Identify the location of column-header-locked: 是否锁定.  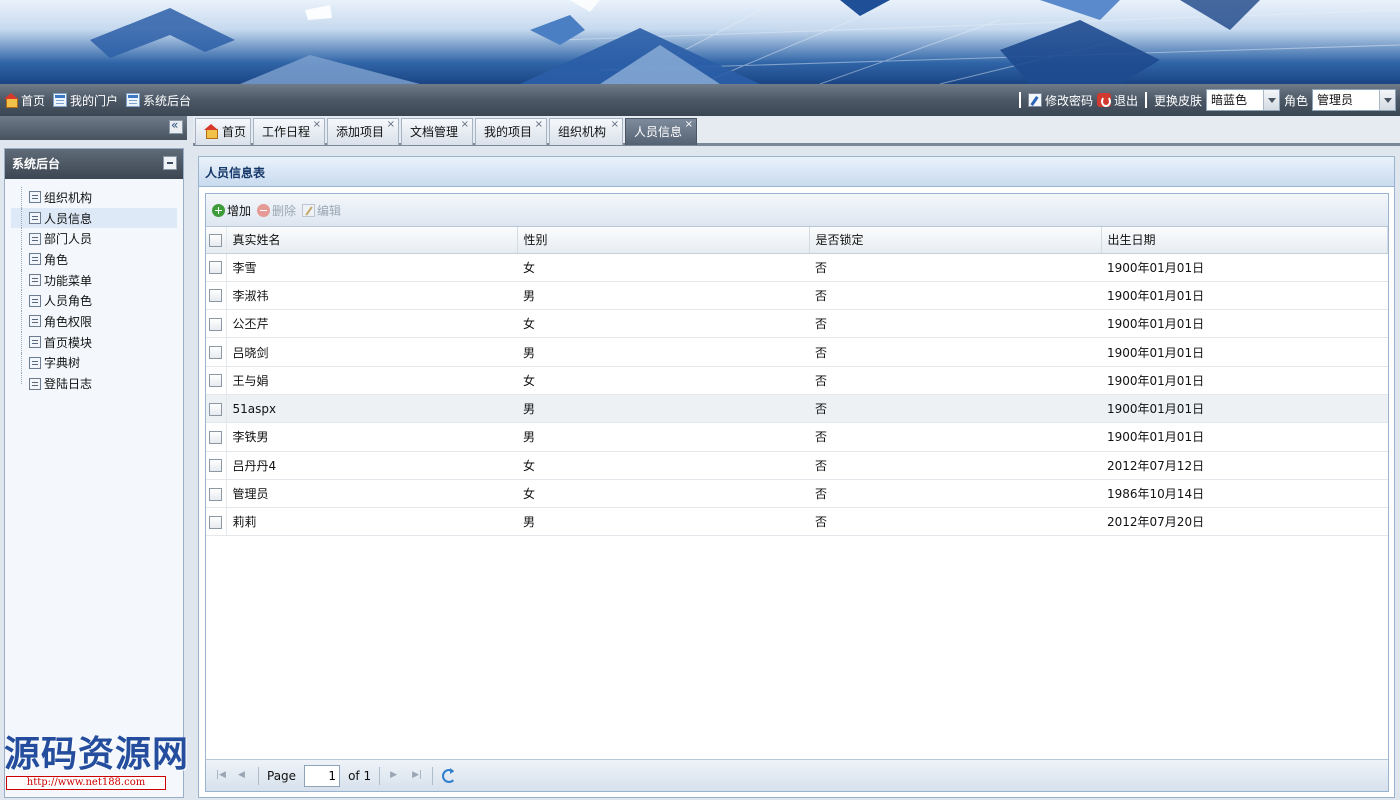
(955, 240).